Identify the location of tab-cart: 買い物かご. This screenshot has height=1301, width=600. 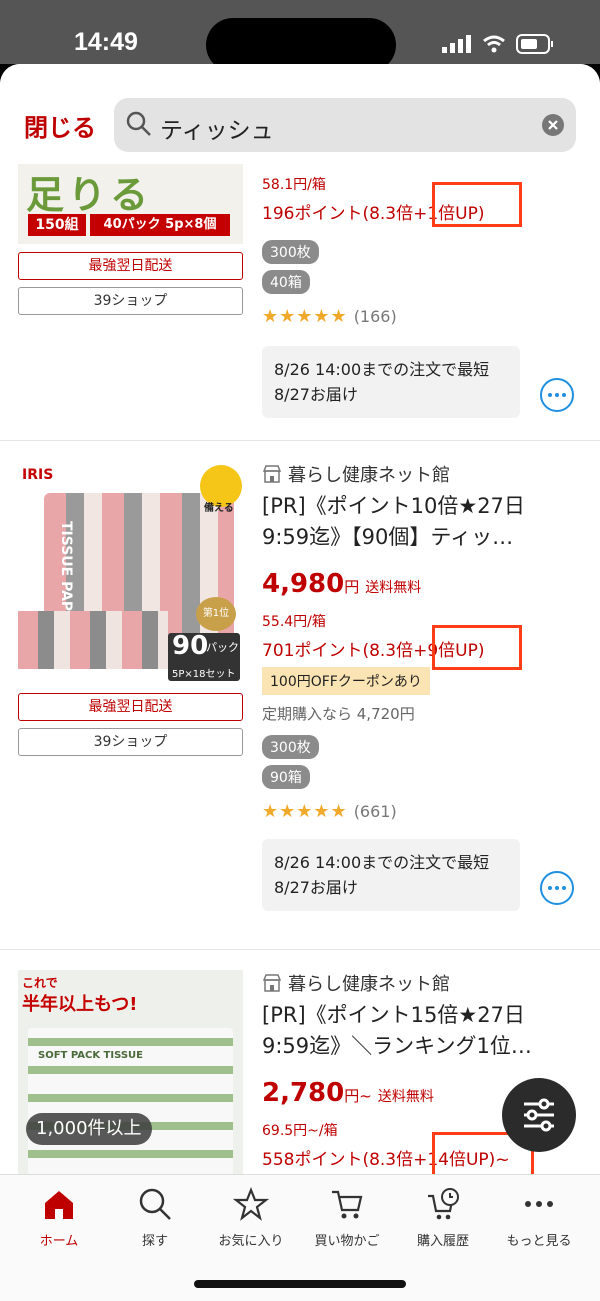
(347, 1215).